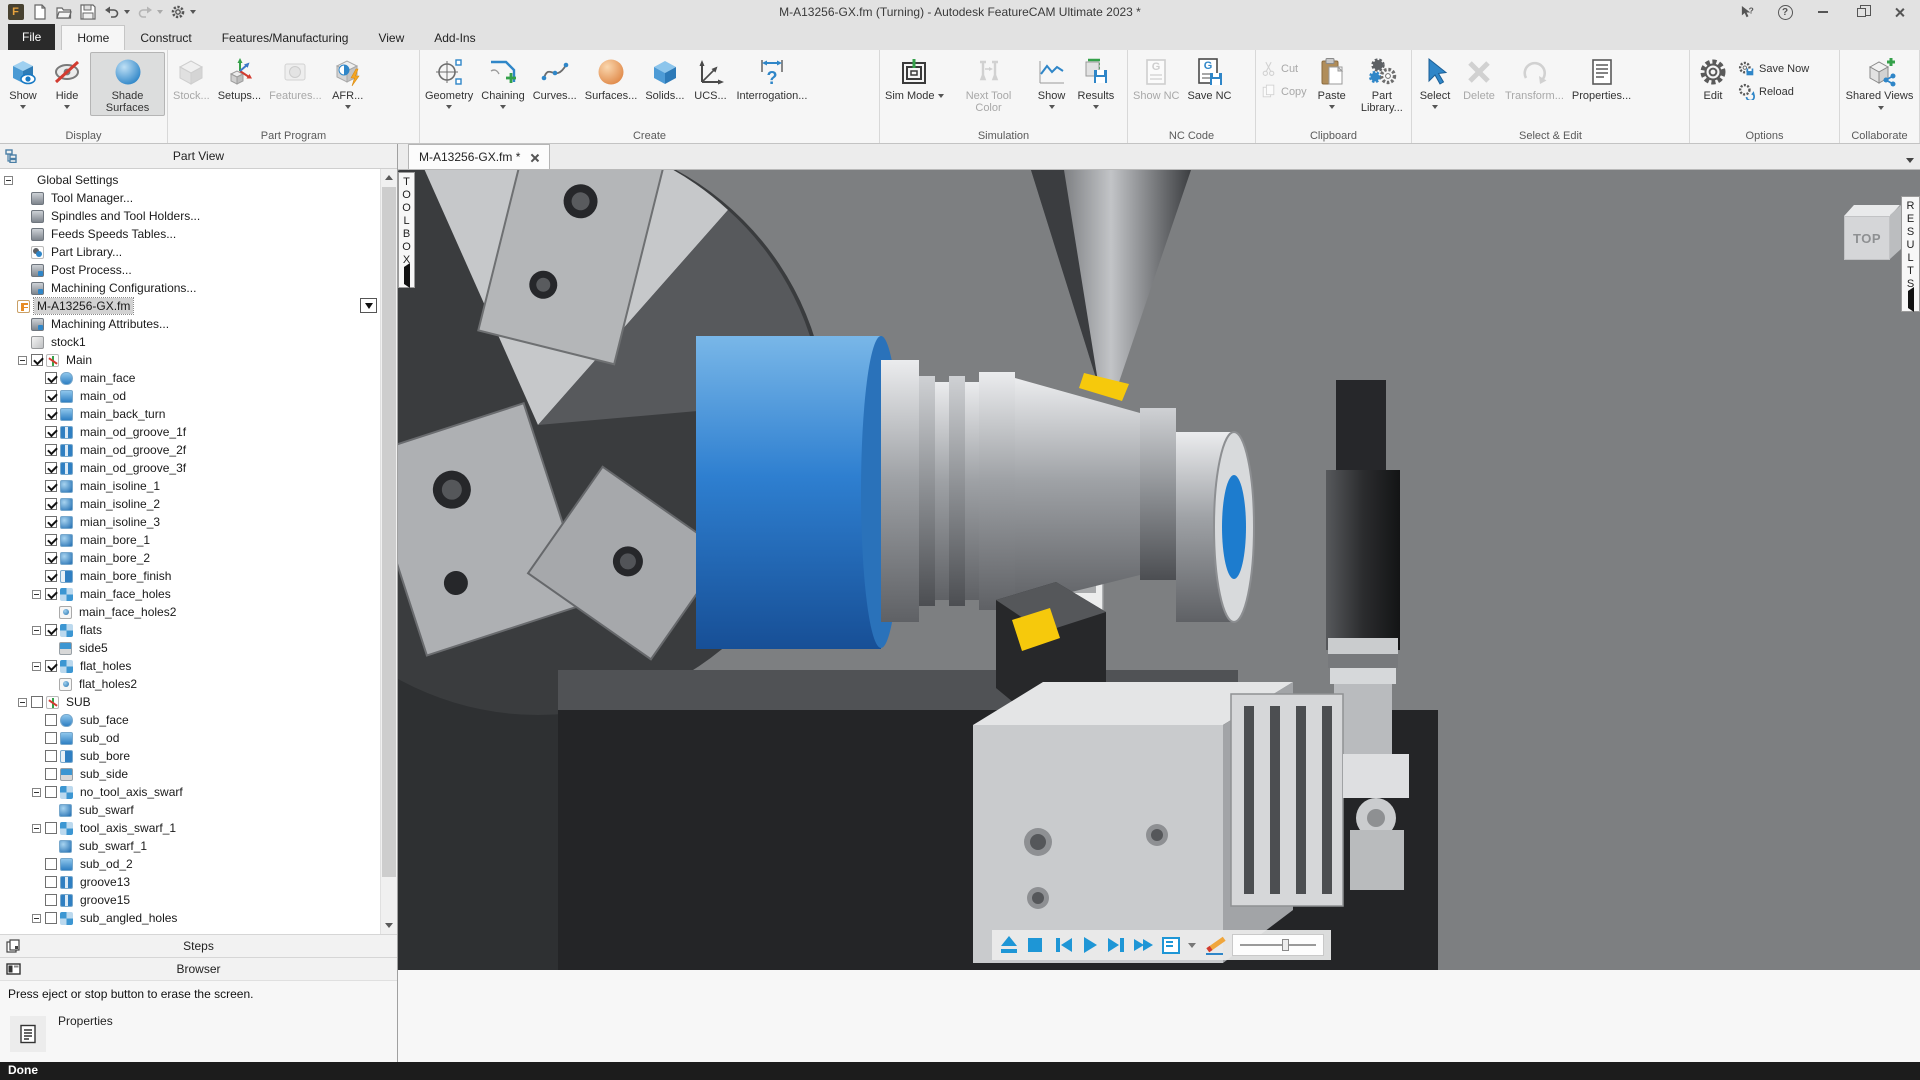  I want to click on play-to-next-button, so click(1117, 945).